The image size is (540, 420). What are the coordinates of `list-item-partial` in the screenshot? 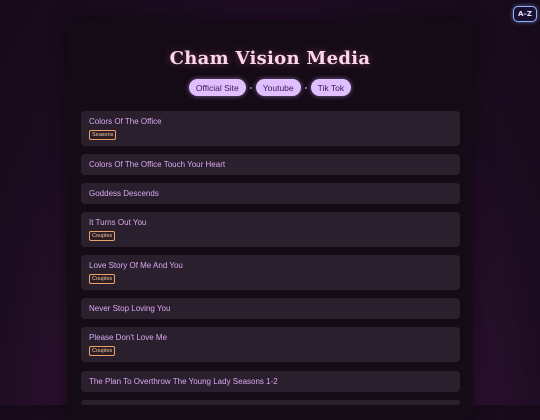 It's located at (270, 402).